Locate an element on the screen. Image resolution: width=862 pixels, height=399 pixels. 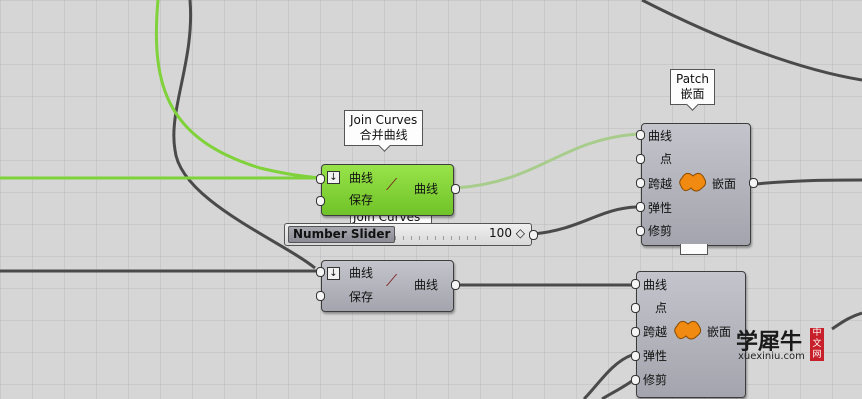
wire-slider-to-patch is located at coordinates (585, 220).